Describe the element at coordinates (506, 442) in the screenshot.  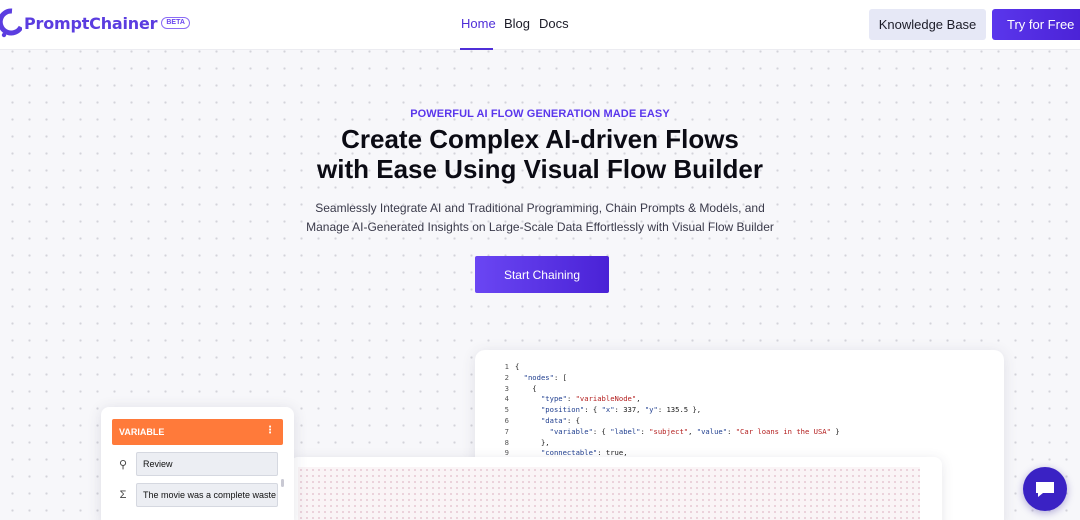
I see `line-number: 8` at that location.